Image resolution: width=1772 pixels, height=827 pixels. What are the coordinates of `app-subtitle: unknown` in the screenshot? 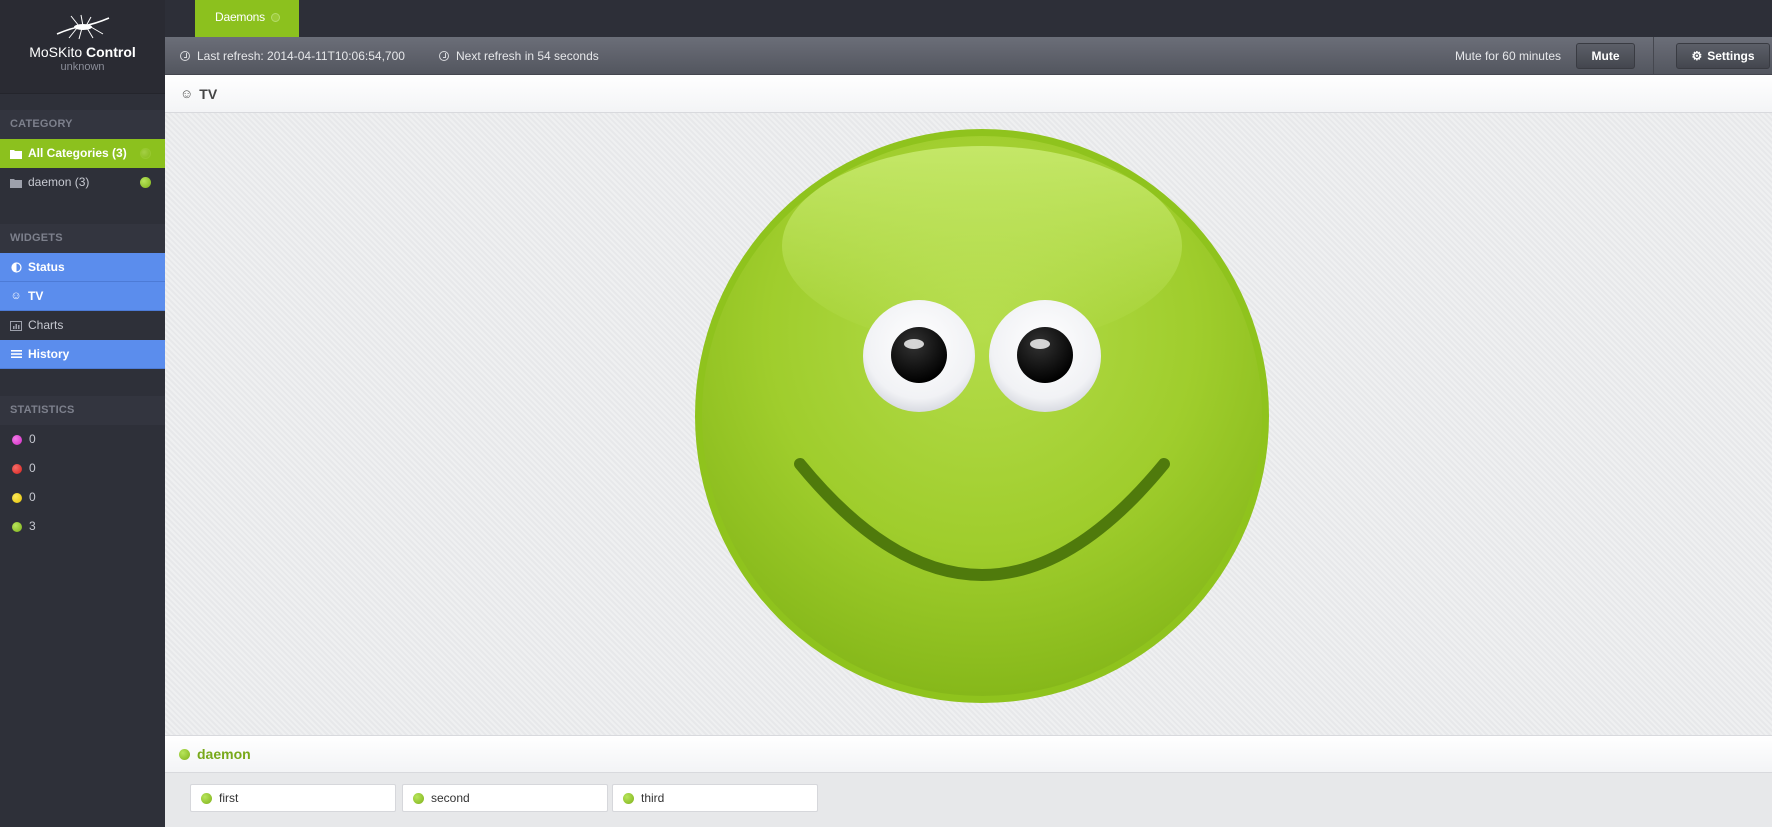 It's located at (82, 67).